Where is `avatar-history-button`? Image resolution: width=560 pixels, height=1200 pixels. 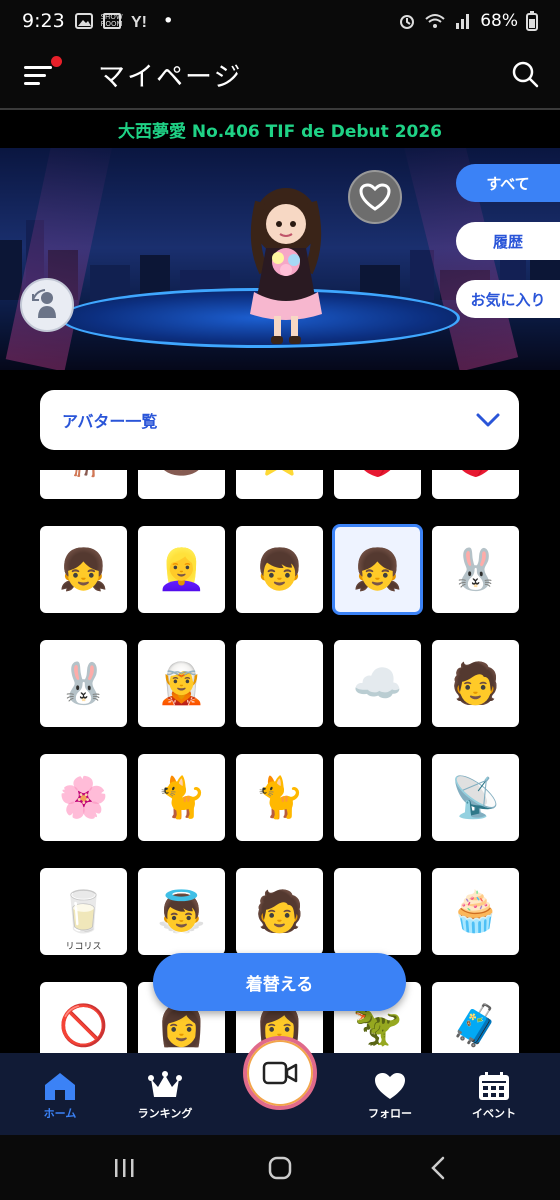
avatar-history-button is located at coordinates (47, 305).